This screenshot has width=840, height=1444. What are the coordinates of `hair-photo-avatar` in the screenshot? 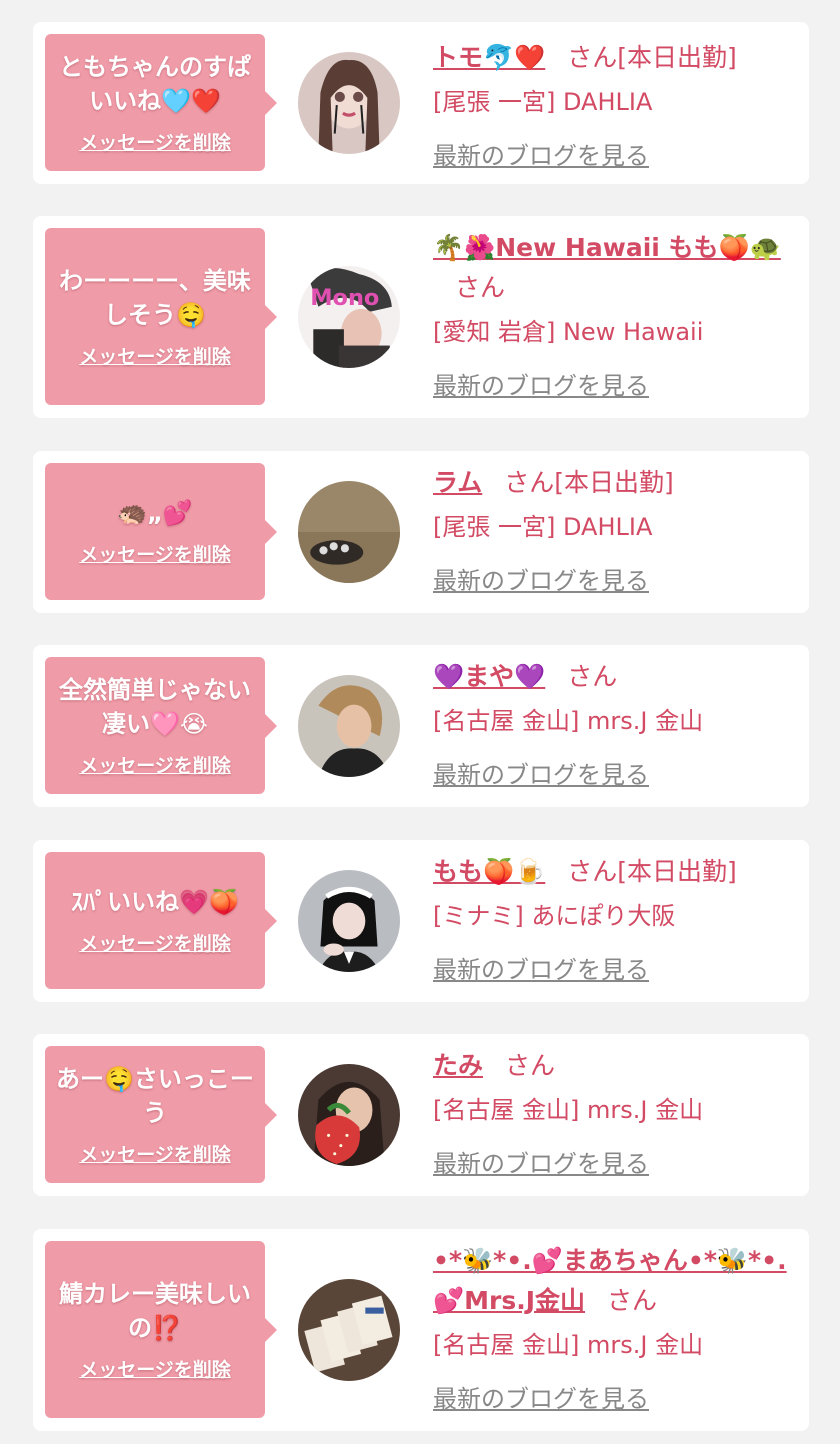 It's located at (349, 532).